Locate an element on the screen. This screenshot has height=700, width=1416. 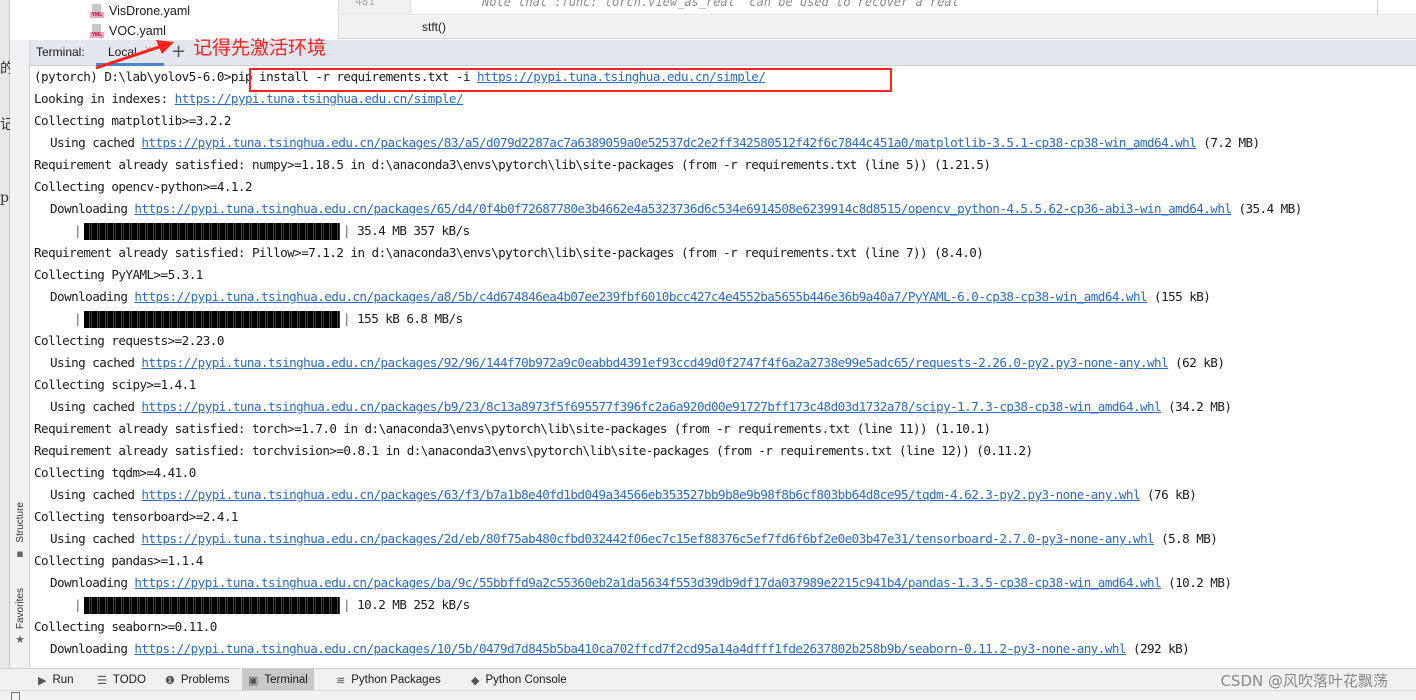
file-size: (35.4 MB) is located at coordinates (1266, 208).